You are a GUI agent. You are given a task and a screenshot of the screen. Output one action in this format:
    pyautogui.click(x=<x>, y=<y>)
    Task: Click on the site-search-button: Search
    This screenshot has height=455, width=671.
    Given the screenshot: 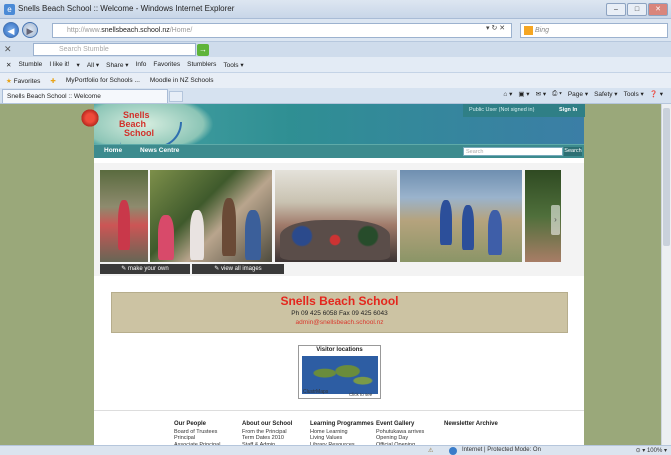 What is the action you would take?
    pyautogui.click(x=573, y=151)
    